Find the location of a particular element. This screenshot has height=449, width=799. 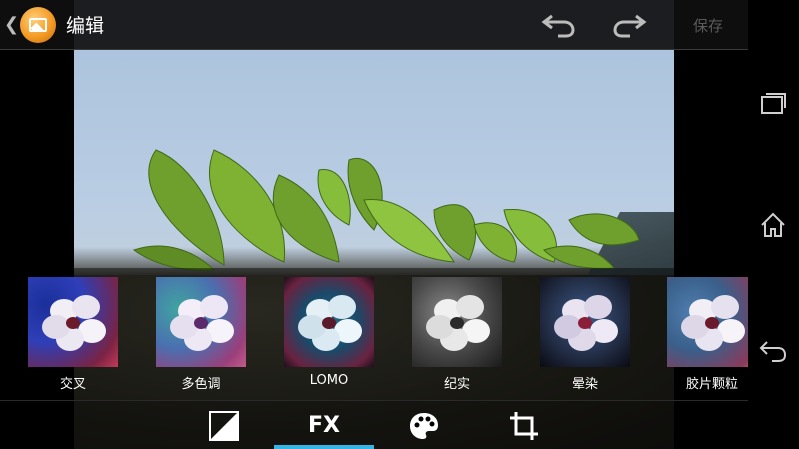

home-icon is located at coordinates (773, 225).